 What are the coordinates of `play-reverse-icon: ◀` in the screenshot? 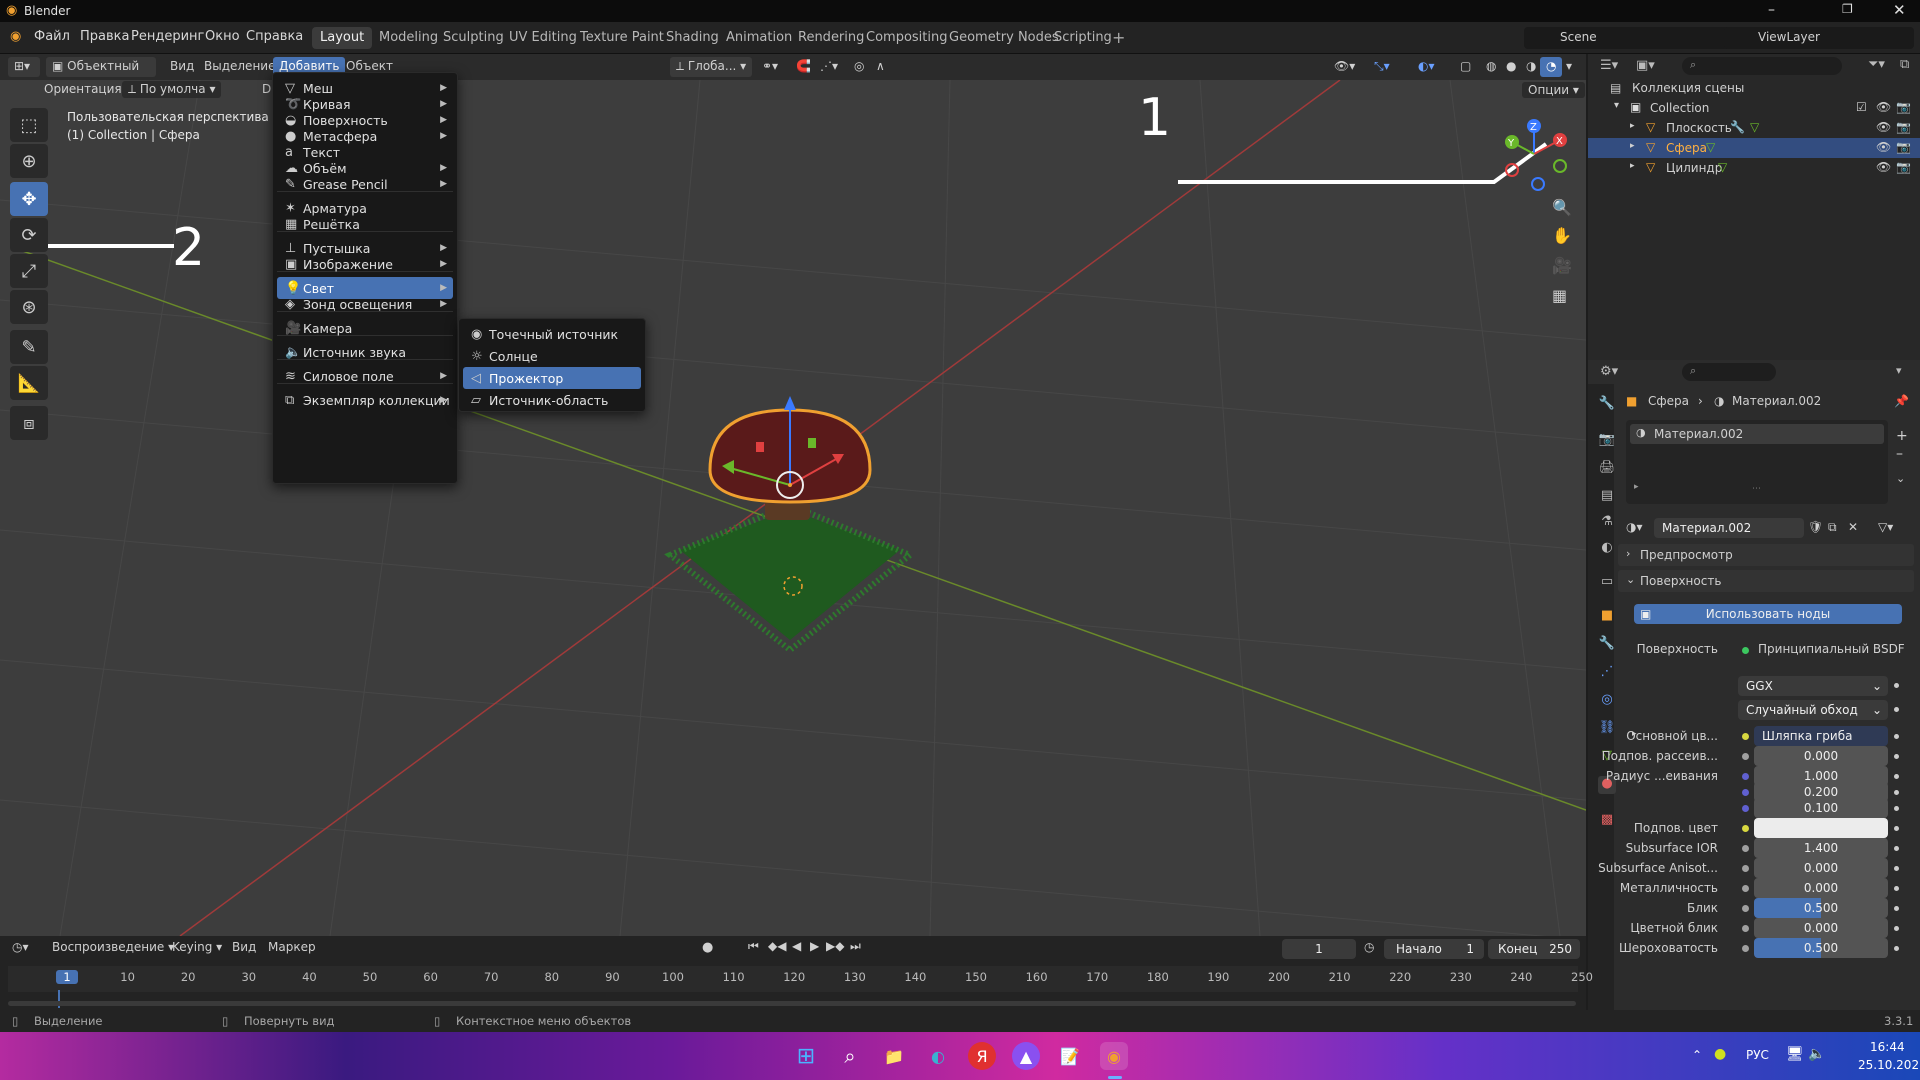 It's located at (796, 946).